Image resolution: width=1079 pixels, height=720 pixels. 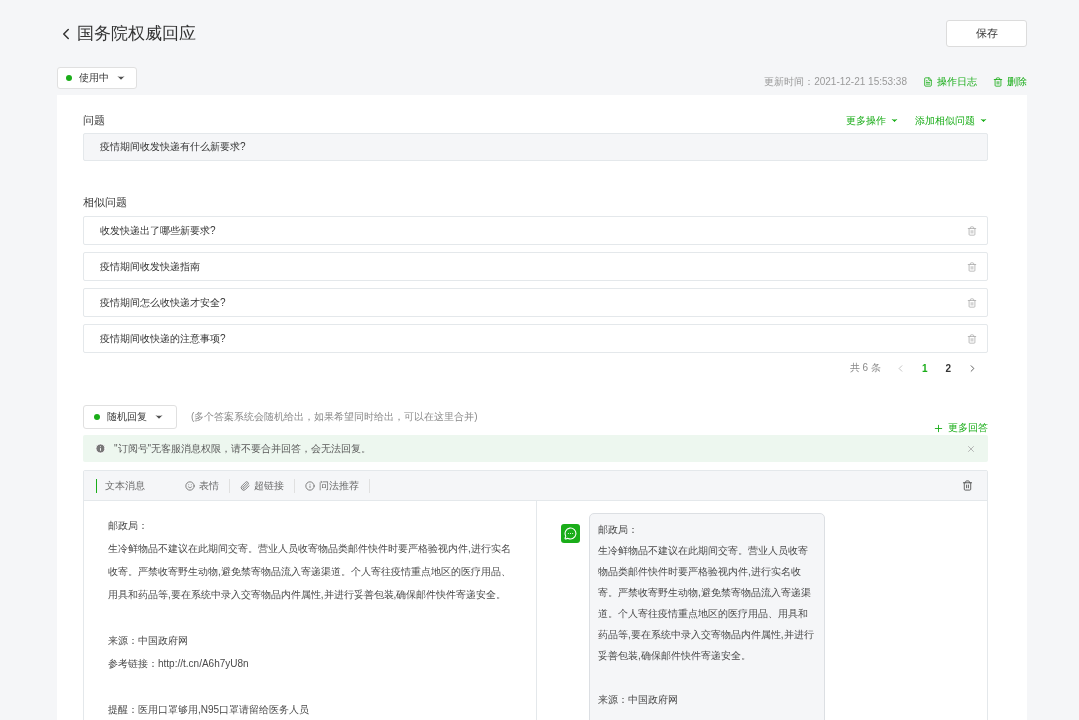 What do you see at coordinates (535, 147) in the screenshot?
I see `question-field: 疫情期间收发快递有什么新要求?` at bounding box center [535, 147].